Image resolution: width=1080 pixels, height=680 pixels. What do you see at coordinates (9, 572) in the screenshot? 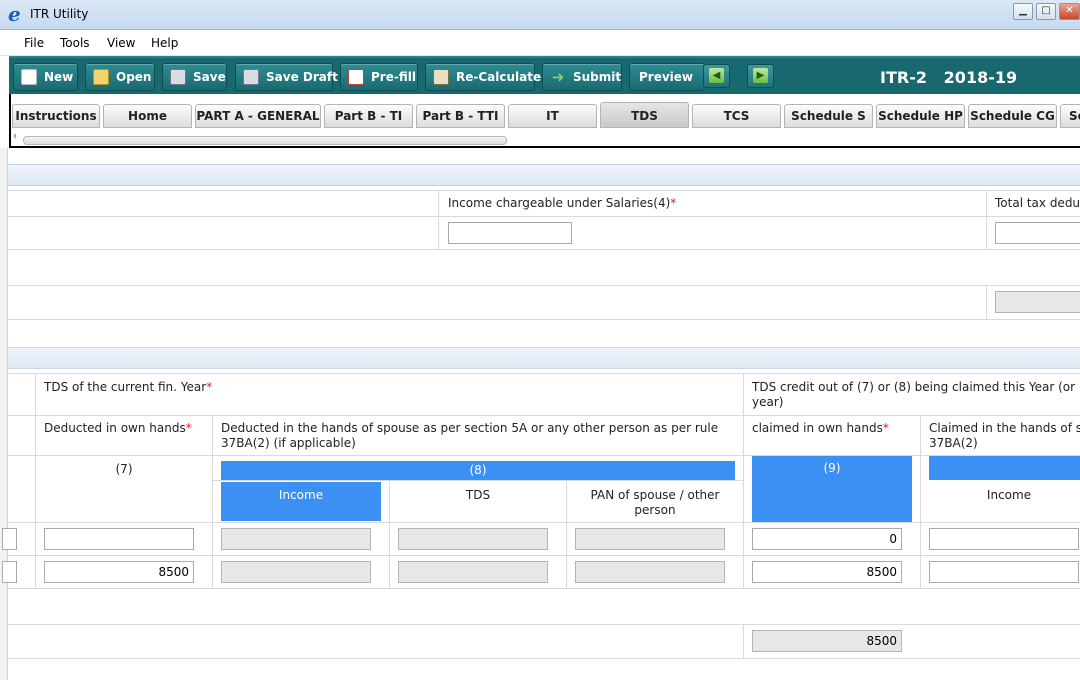
I see `row2-edge-input` at bounding box center [9, 572].